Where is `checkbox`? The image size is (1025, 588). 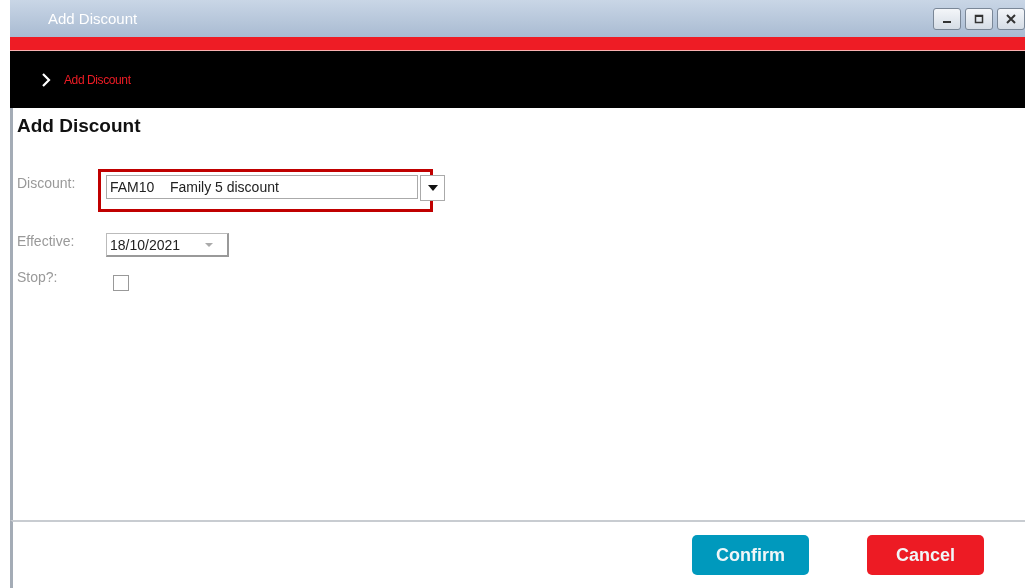
checkbox is located at coordinates (121, 283).